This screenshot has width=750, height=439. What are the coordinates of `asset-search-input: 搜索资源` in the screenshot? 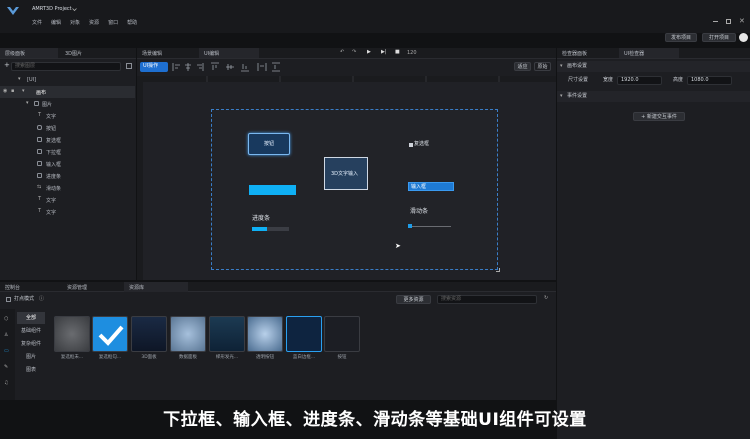 It's located at (487, 299).